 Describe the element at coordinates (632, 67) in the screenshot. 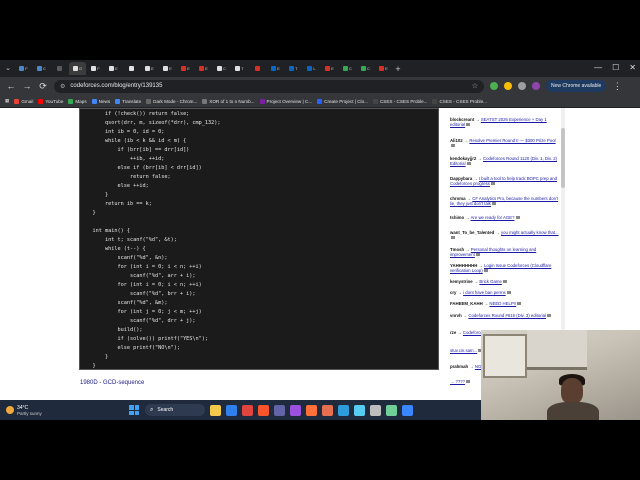

I see `close-window-icon: ✕` at that location.